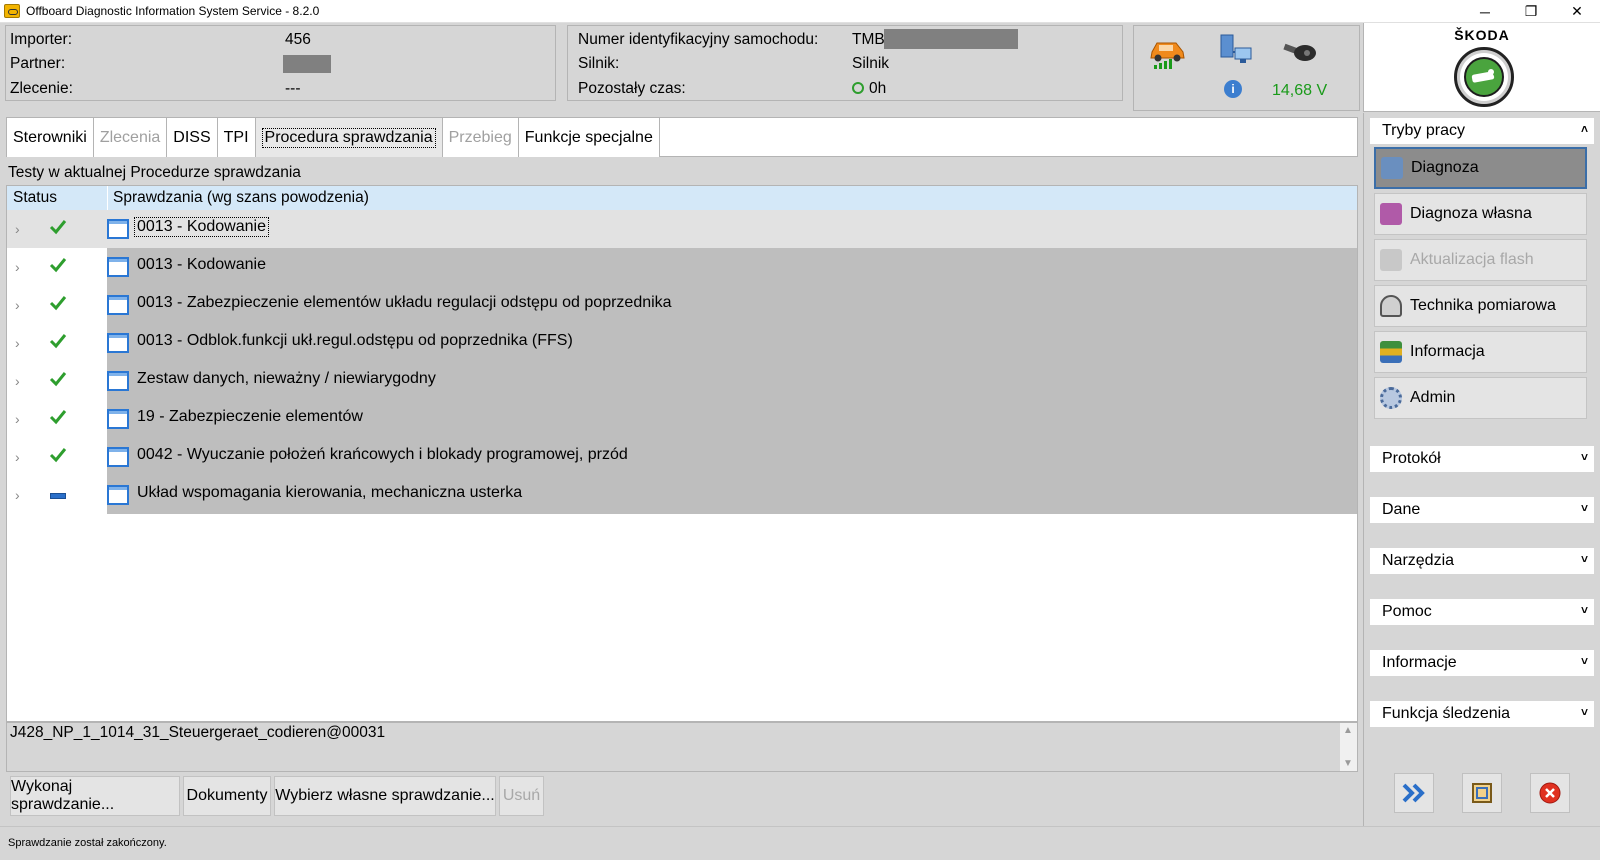  What do you see at coordinates (1480, 214) in the screenshot?
I see `mode-diagnoza-wlasna: Diagnoza własna` at bounding box center [1480, 214].